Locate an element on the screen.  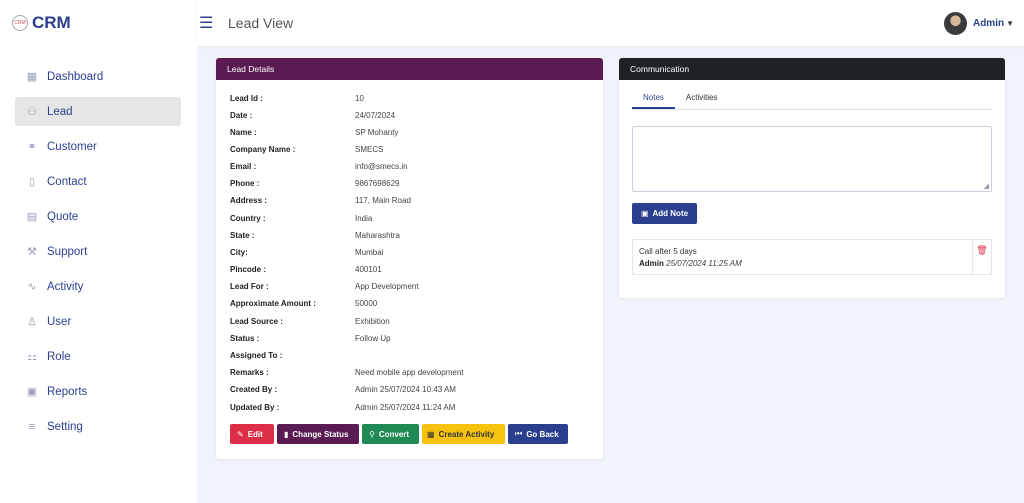
page-title: Lead View is located at coordinates (261, 23).